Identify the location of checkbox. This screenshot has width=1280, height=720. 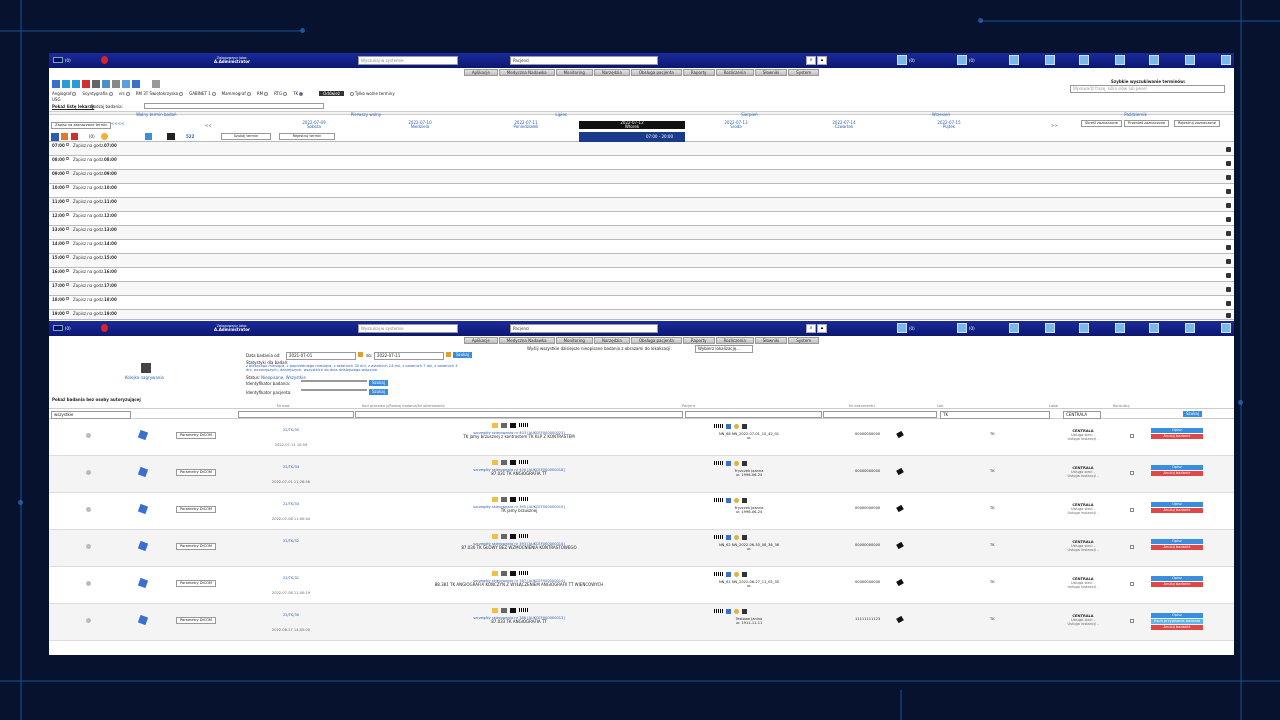
(351, 94).